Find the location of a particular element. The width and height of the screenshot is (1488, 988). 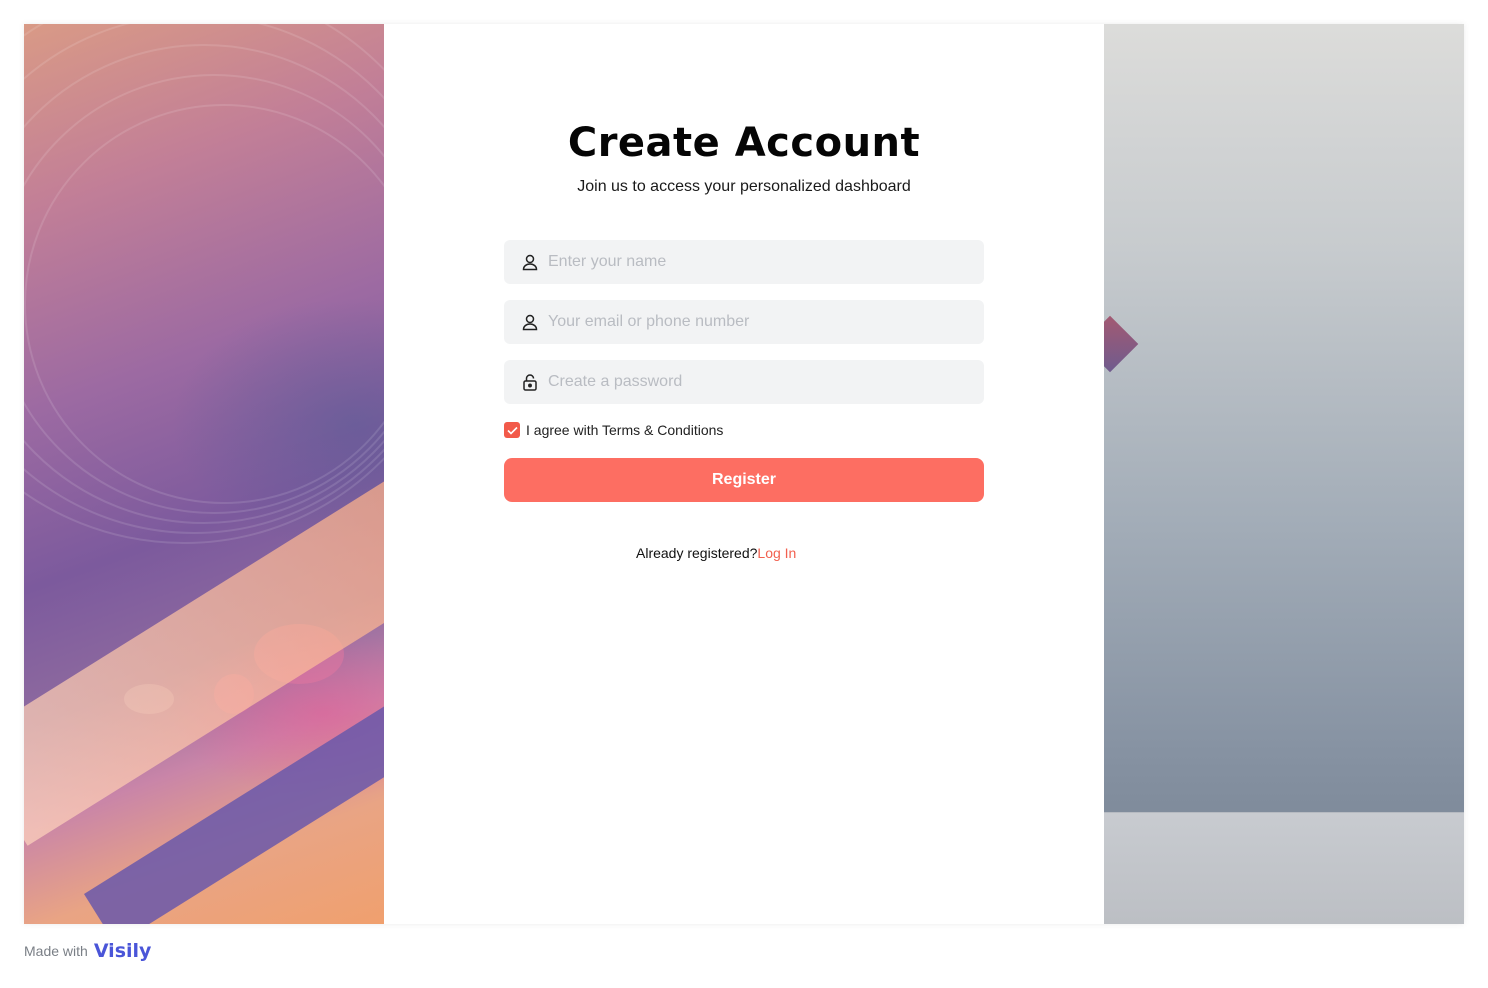

email-input is located at coordinates (766, 322).